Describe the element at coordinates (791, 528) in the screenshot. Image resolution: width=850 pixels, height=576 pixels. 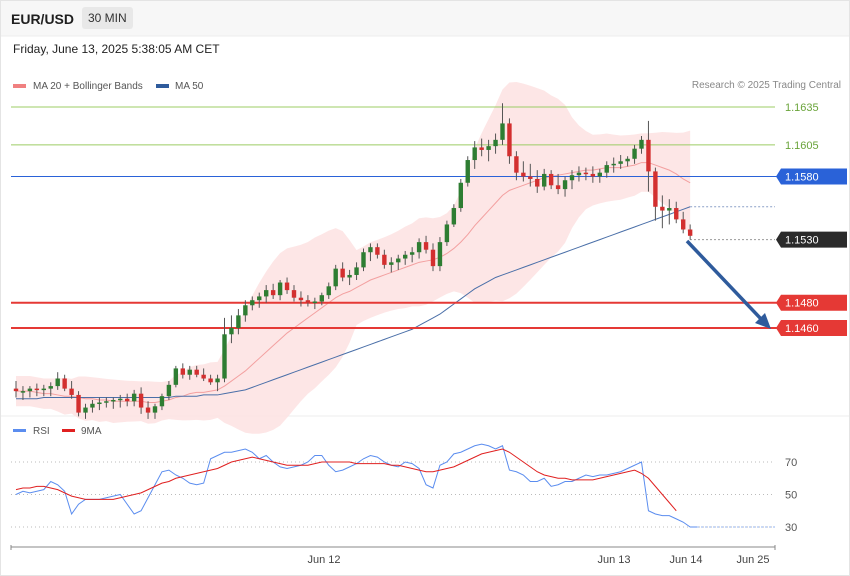
I see `rsi-tick-30: 30` at that location.